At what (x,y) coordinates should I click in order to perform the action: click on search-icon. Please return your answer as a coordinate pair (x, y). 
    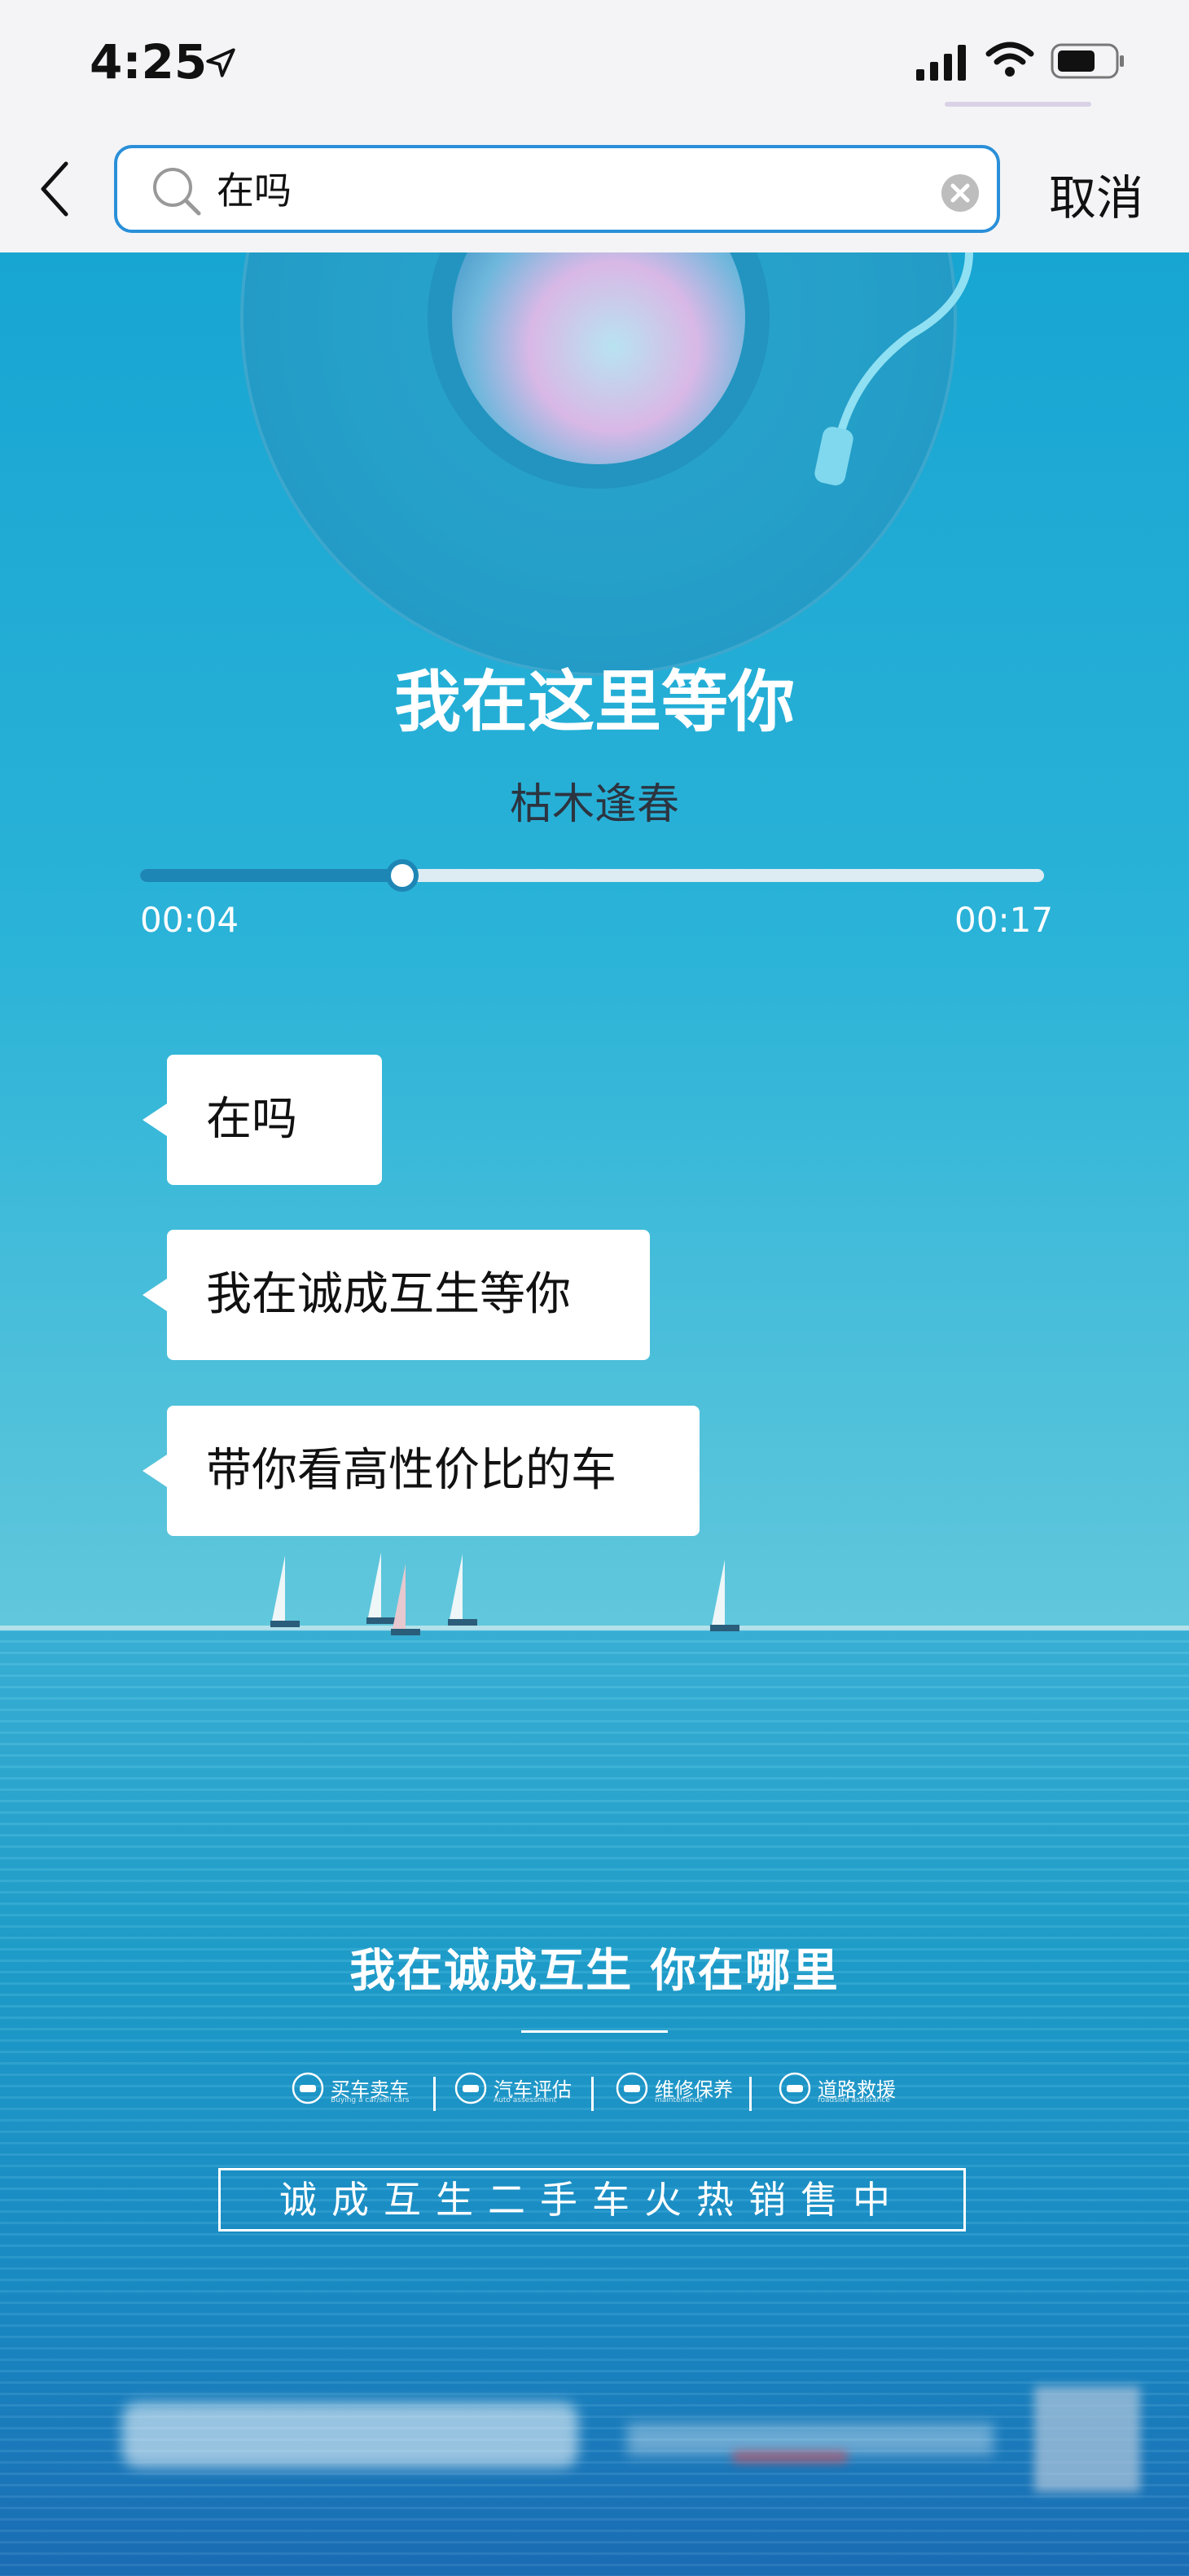
    Looking at the image, I should click on (177, 192).